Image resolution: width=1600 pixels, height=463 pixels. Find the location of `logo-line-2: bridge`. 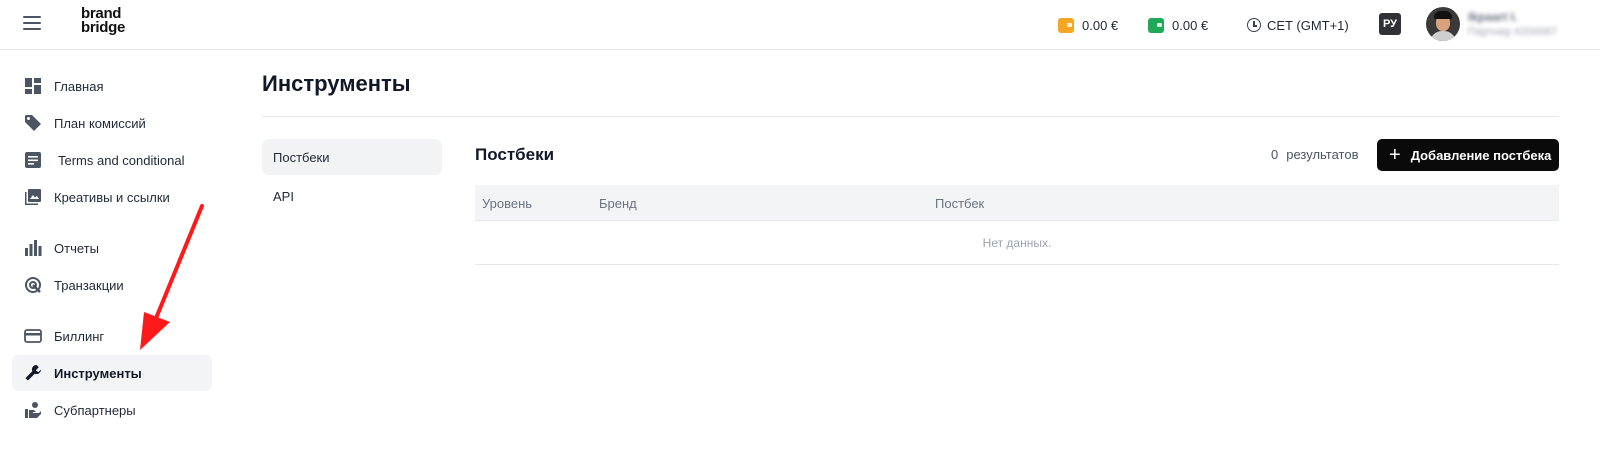

logo-line-2: bridge is located at coordinates (103, 27).